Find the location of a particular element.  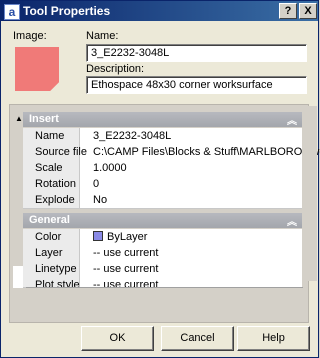

property-key: Source file is located at coordinates (61, 152).